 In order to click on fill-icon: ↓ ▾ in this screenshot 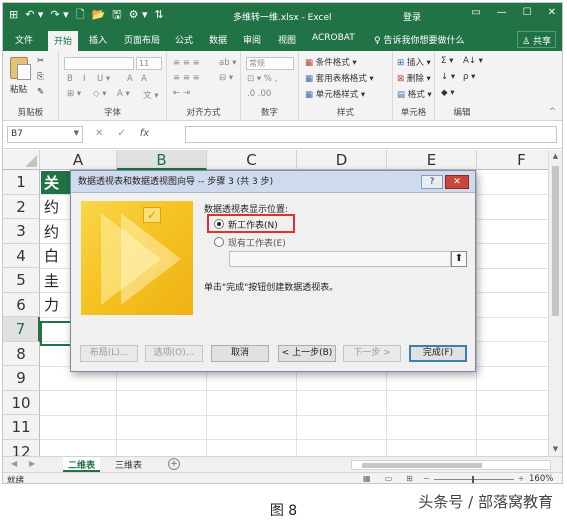, I will do `click(448, 77)`.